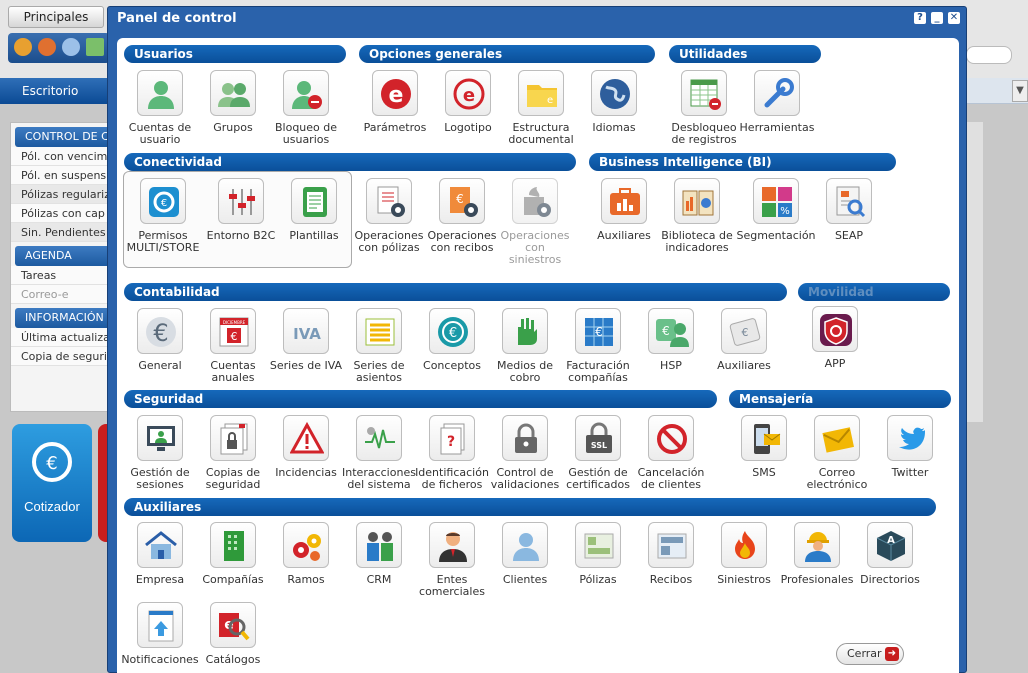 This screenshot has width=1028, height=673. Describe the element at coordinates (306, 447) in the screenshot. I see `item-incidencias: Incidencias` at that location.